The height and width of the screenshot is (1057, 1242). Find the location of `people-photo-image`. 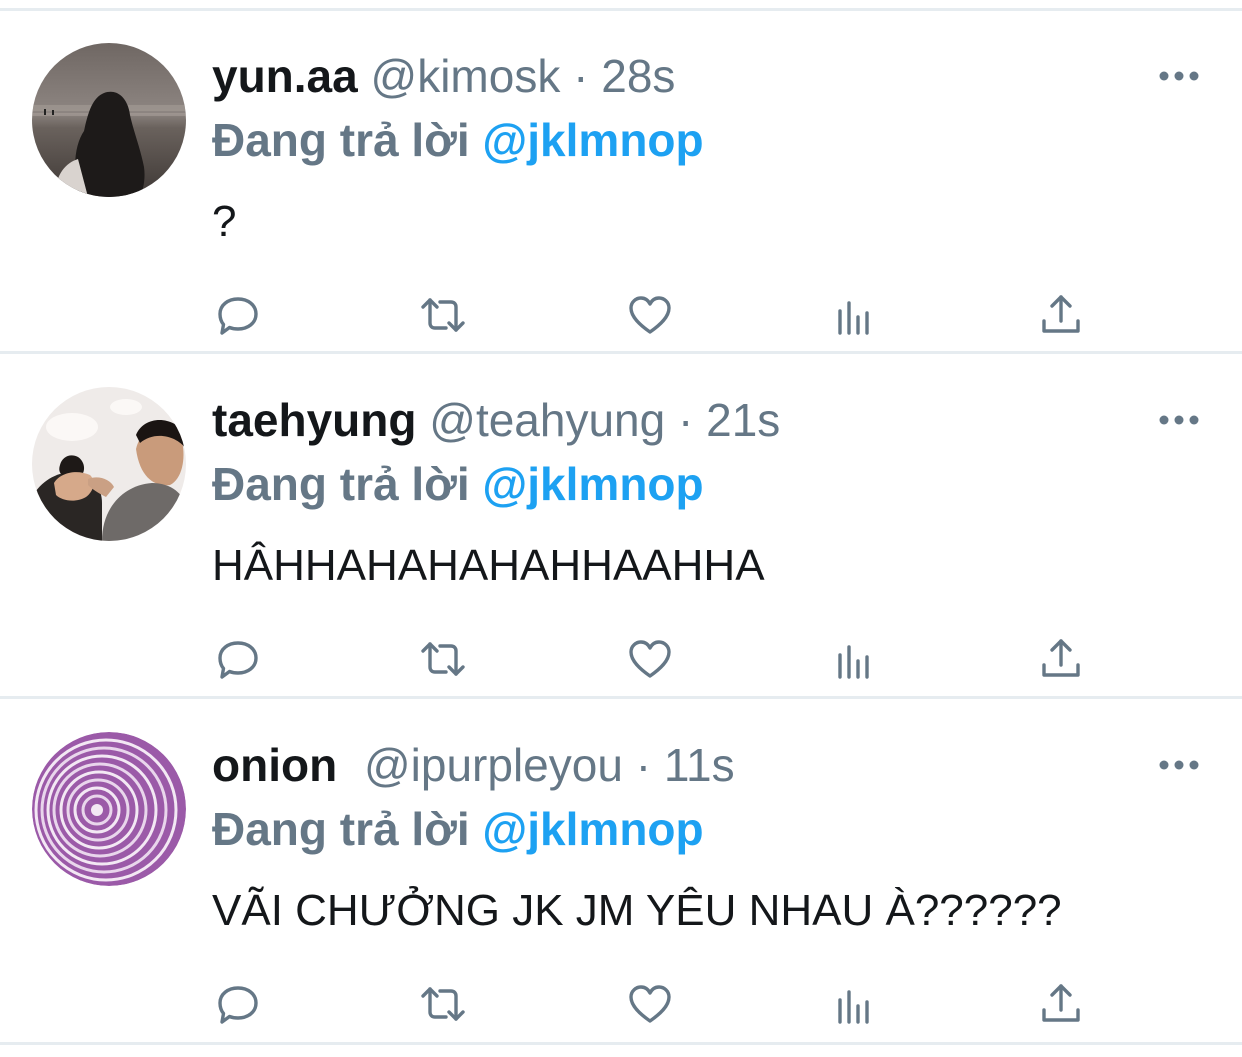

people-photo-image is located at coordinates (109, 464).